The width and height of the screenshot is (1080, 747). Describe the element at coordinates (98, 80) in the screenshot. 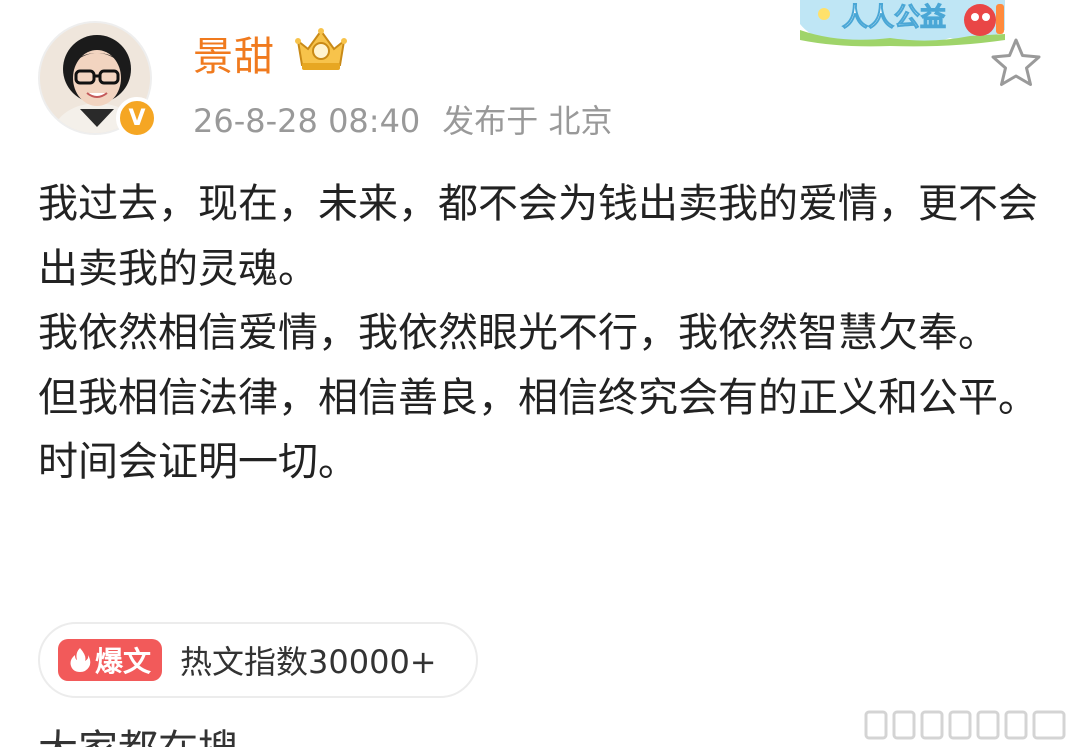

I see `author-avatar: V` at that location.